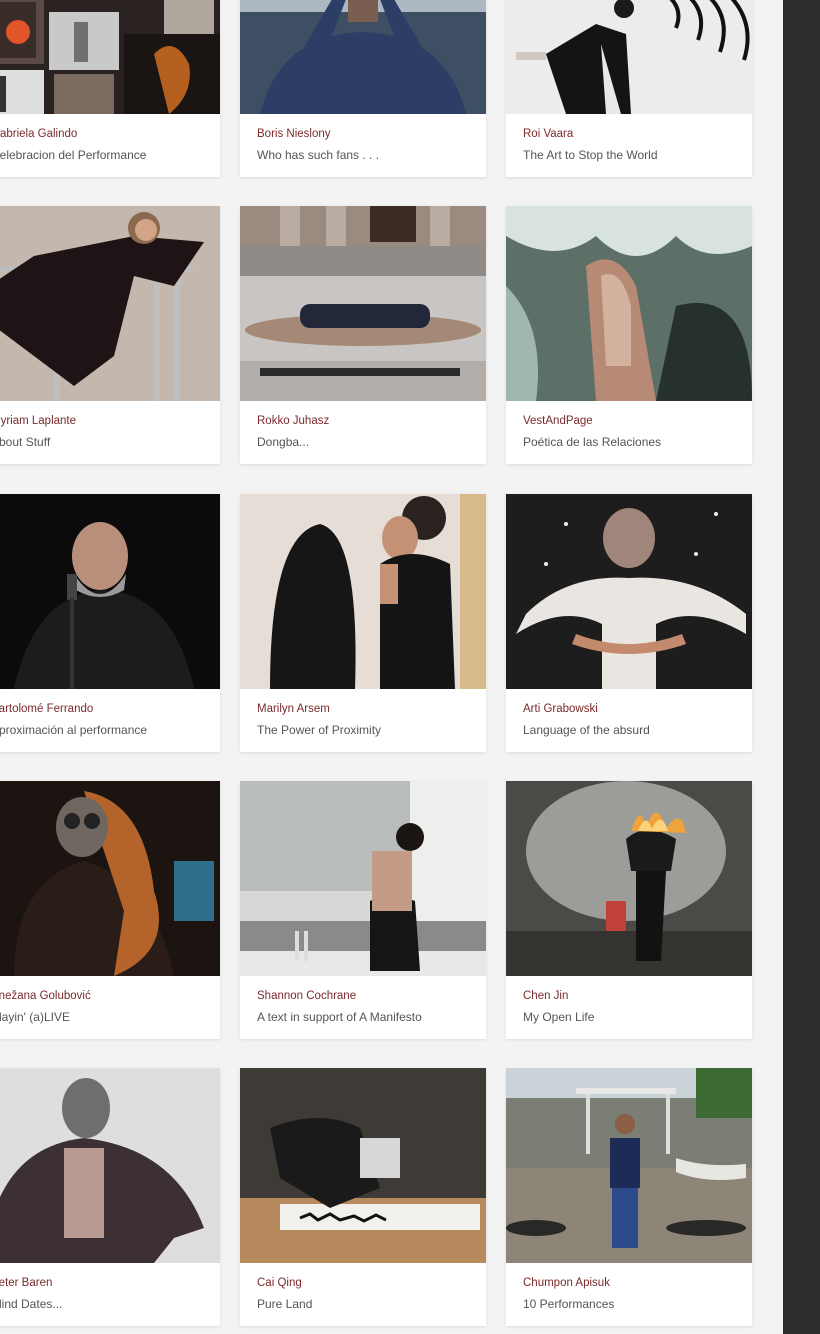 The width and height of the screenshot is (820, 1334). I want to click on card-caption: Marilyn Arsem The Power of Proximity, so click(363, 720).